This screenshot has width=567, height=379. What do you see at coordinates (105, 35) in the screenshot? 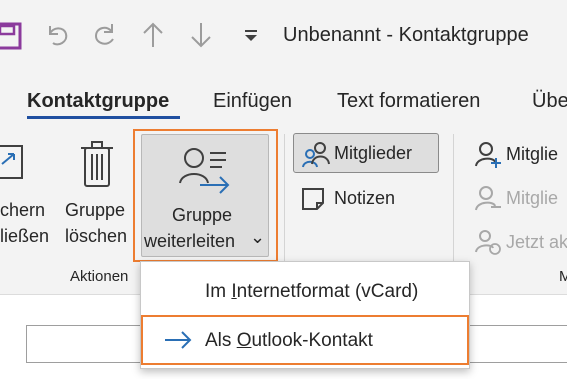
I see `redo-icon` at bounding box center [105, 35].